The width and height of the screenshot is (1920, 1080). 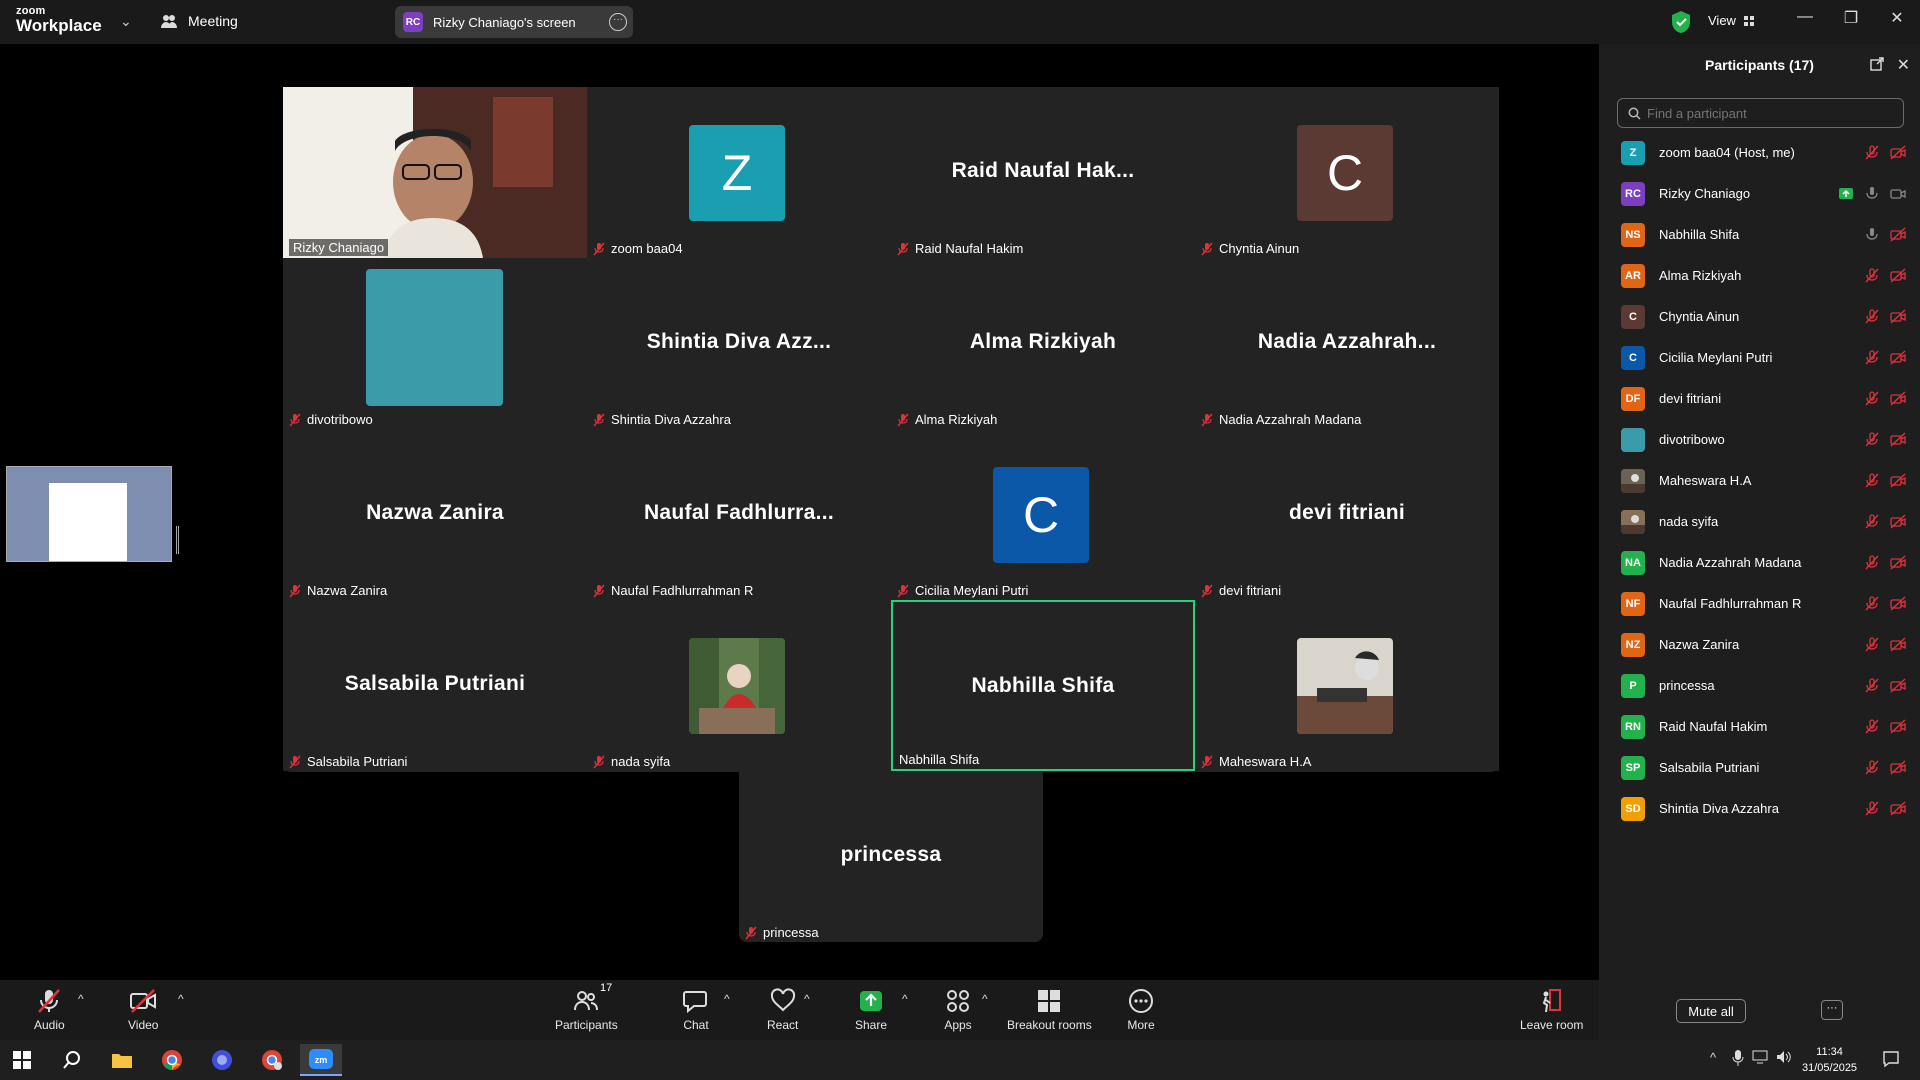 What do you see at coordinates (72, 1060) in the screenshot?
I see `taskbar-search-icon` at bounding box center [72, 1060].